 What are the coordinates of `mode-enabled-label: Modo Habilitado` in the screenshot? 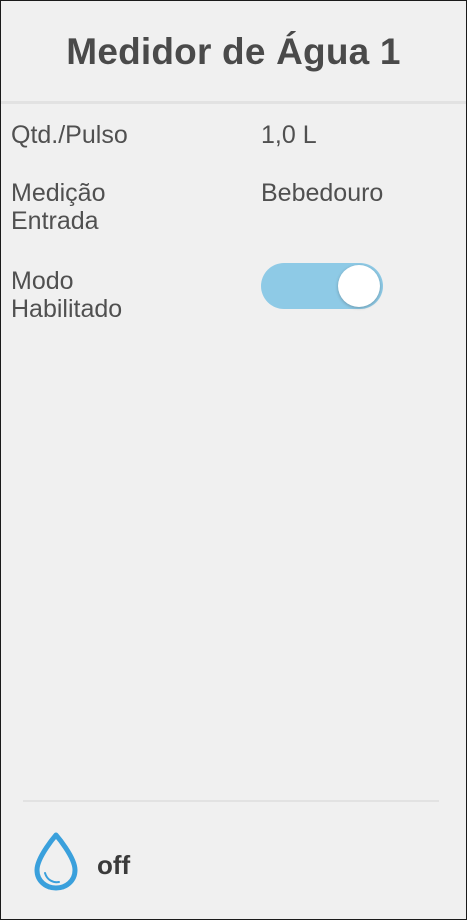 It's located at (66, 295).